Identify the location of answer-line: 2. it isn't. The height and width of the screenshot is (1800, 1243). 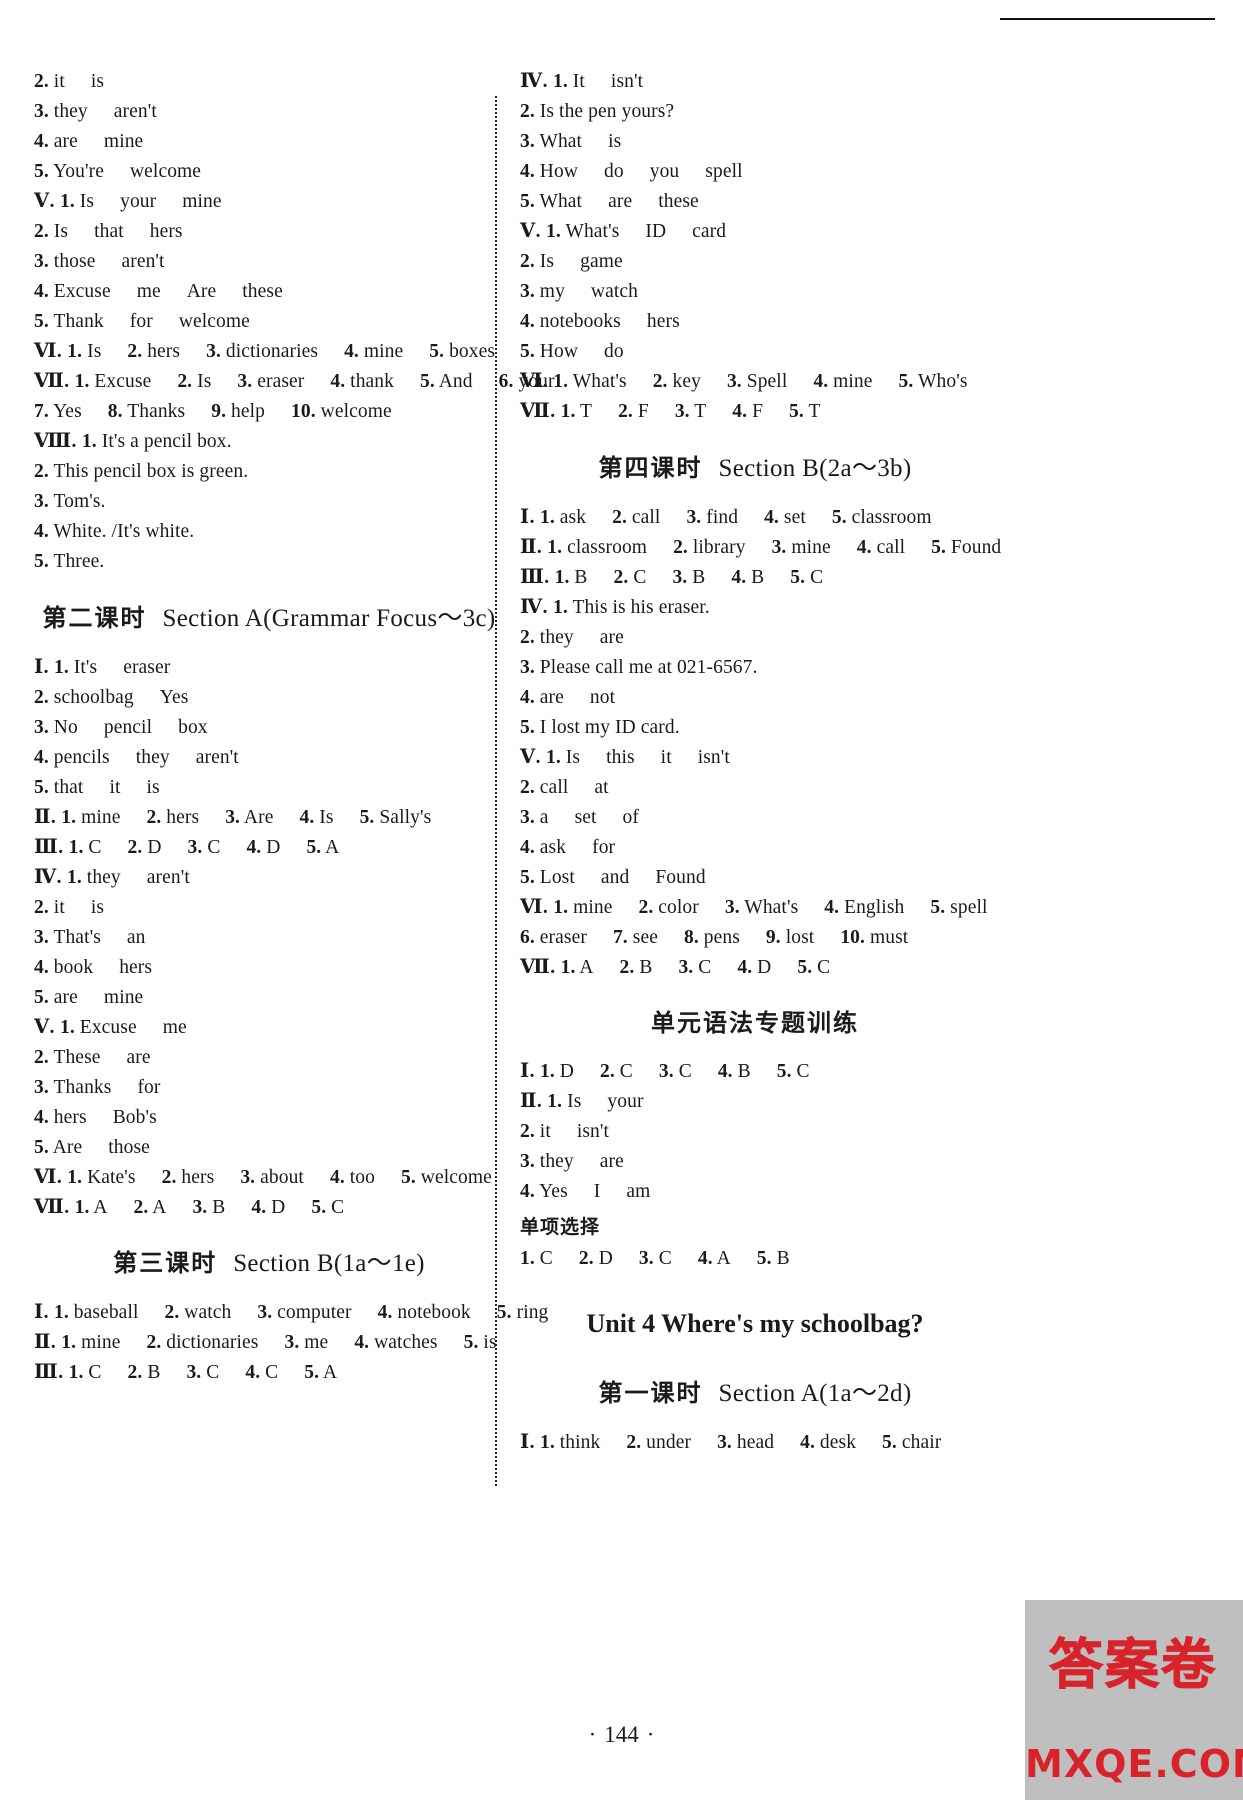
(565, 1131).